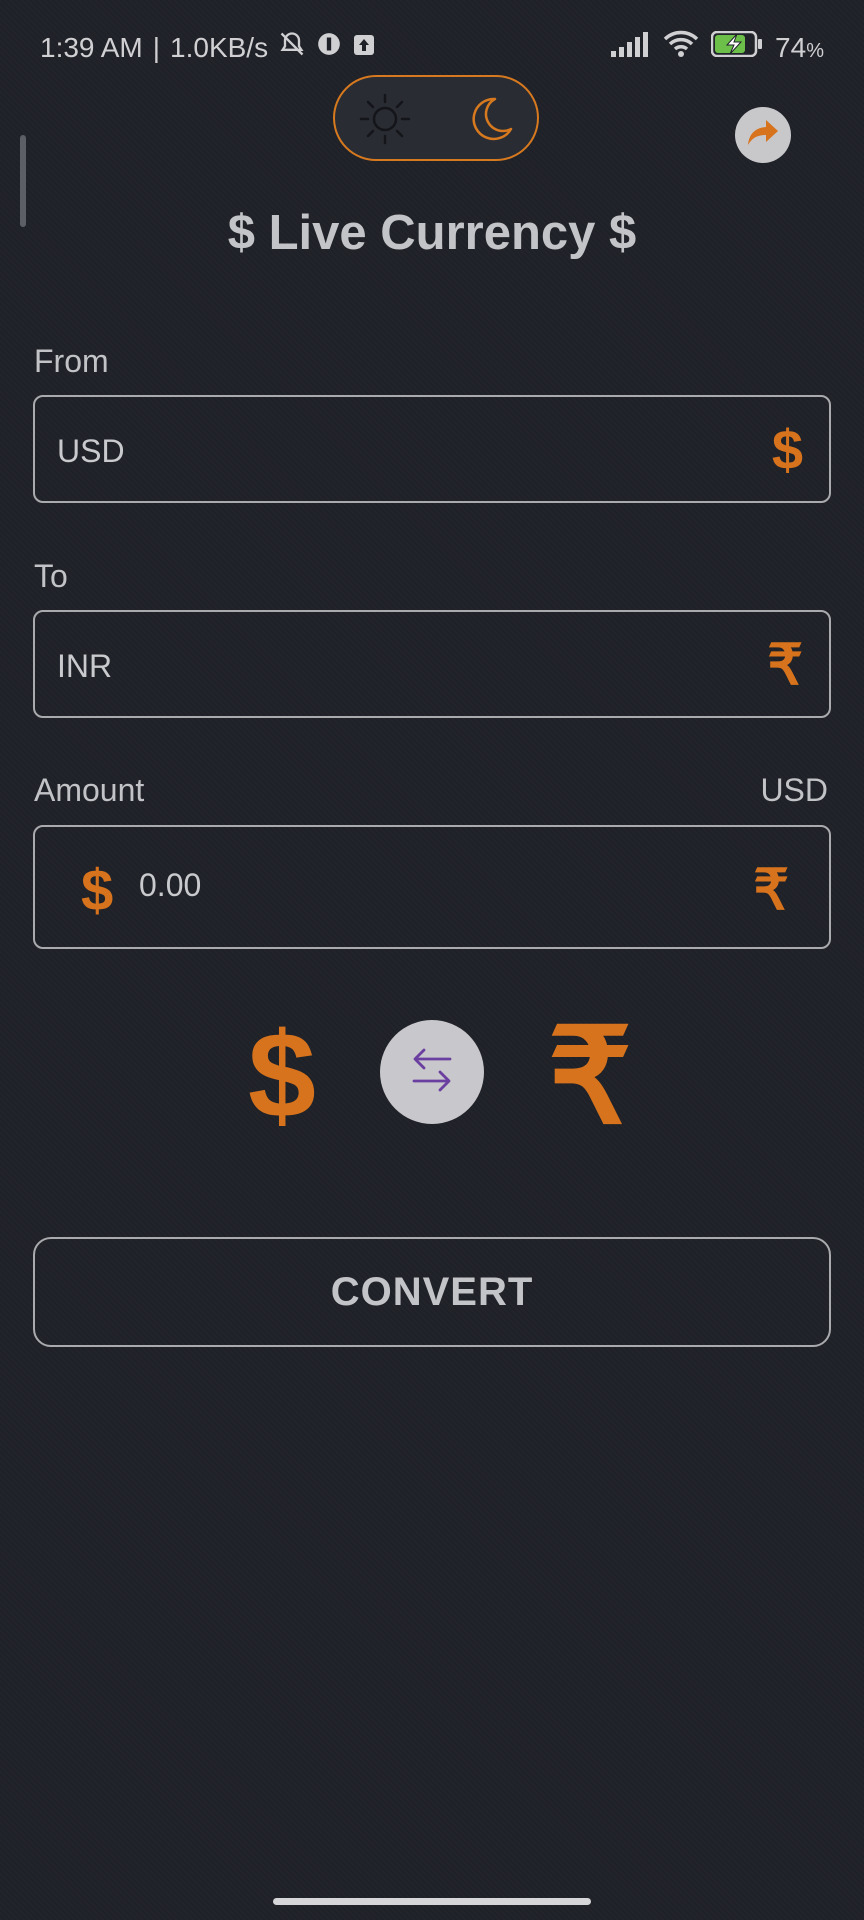  I want to click on swap-button, so click(432, 1072).